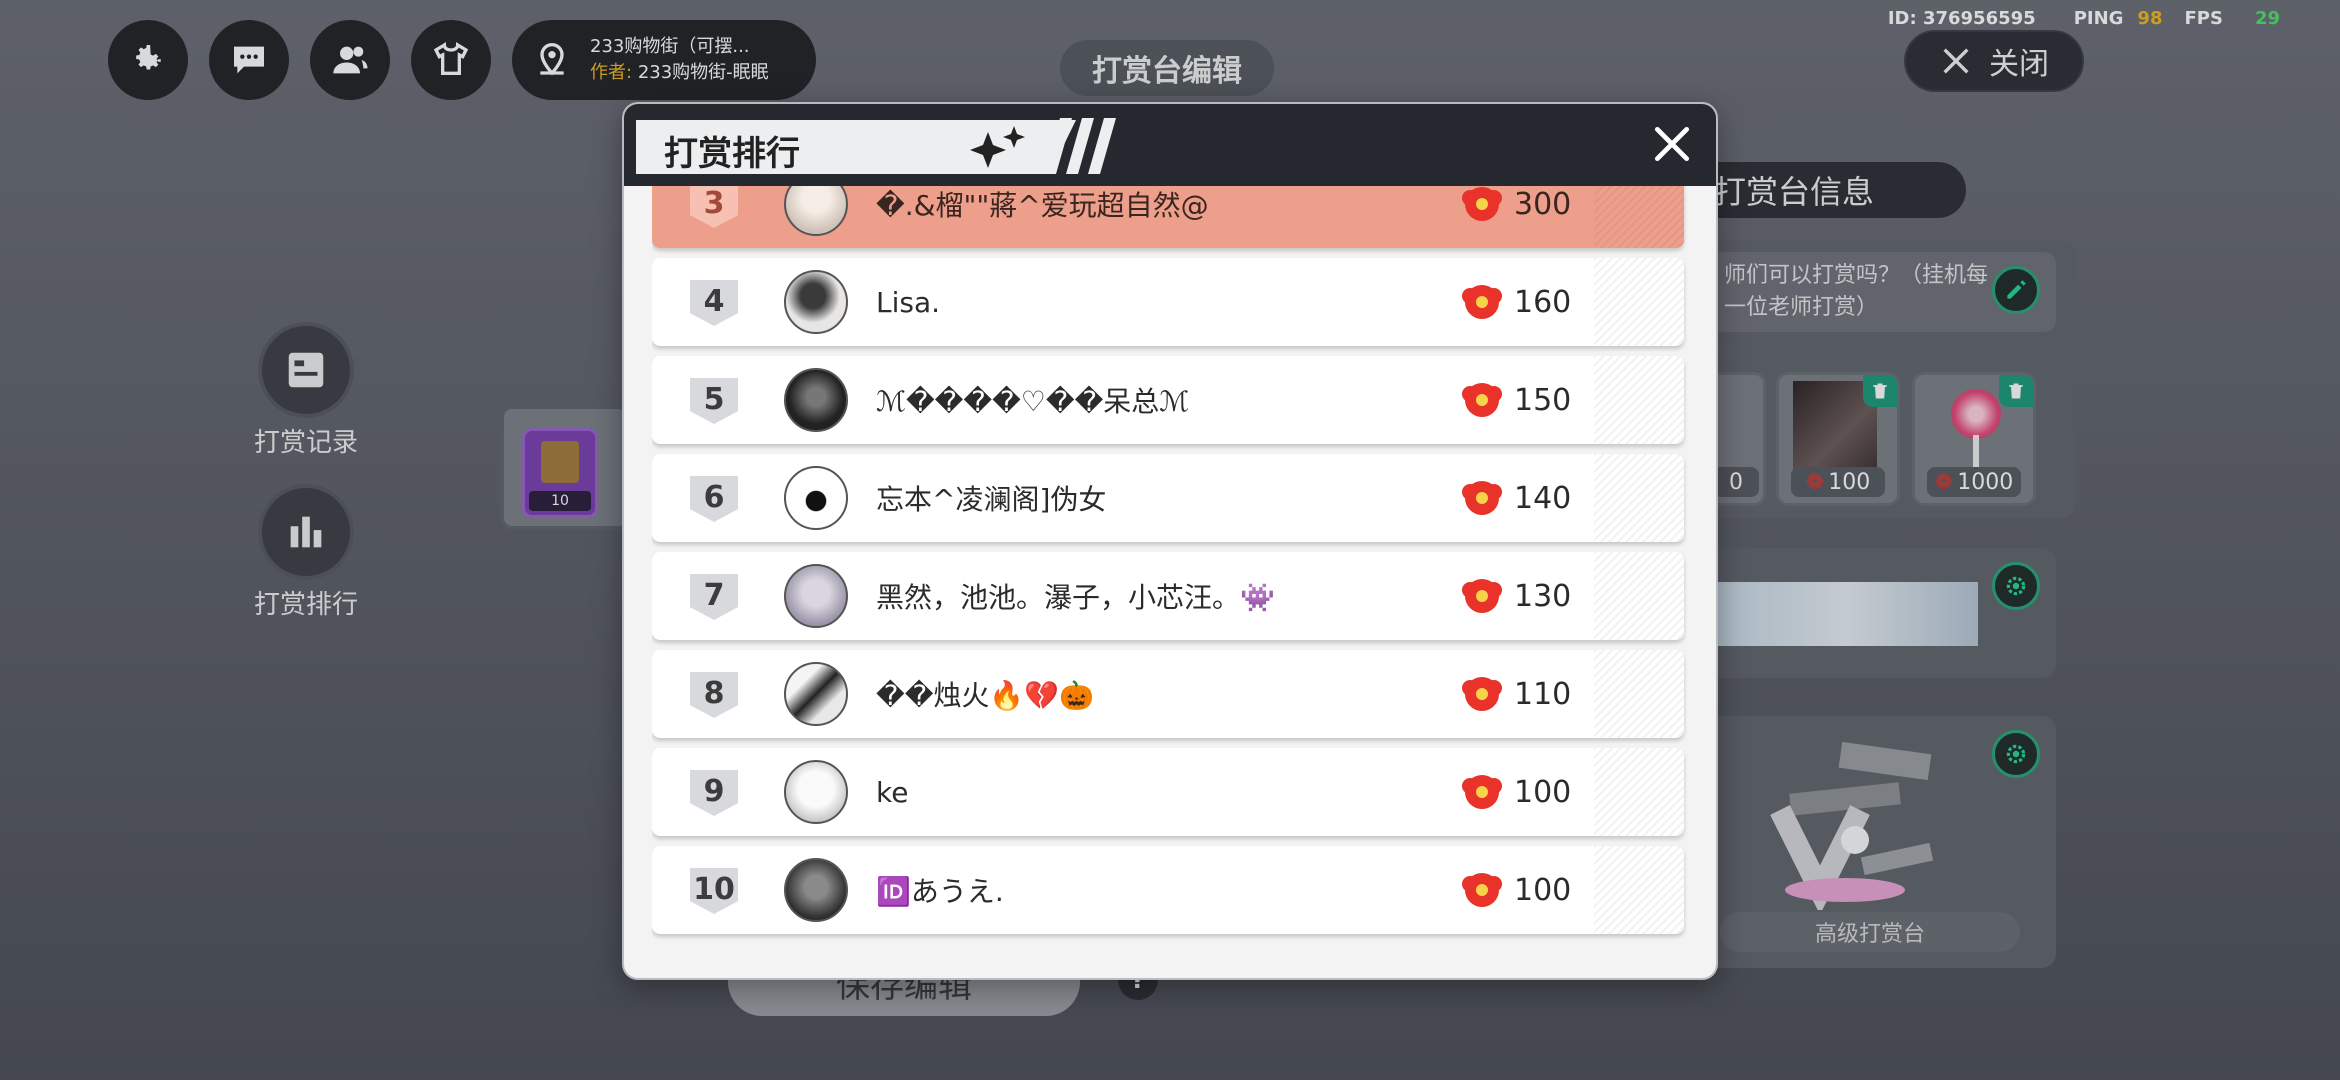 This screenshot has height=1080, width=2340. What do you see at coordinates (1672, 144) in the screenshot?
I see `close-icon` at bounding box center [1672, 144].